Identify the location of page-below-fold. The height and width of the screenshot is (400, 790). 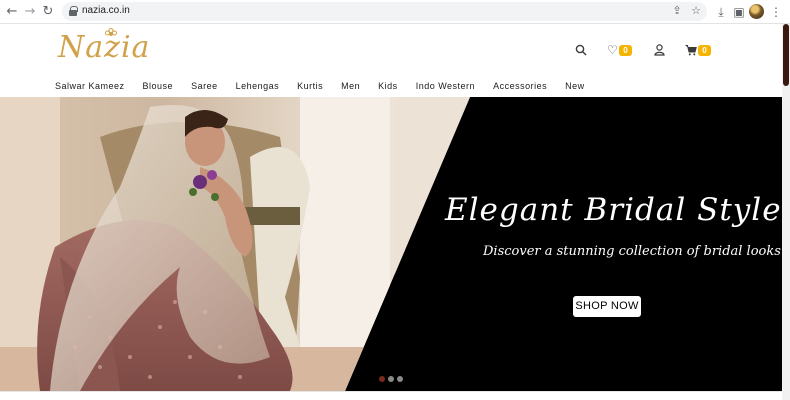
(391, 395).